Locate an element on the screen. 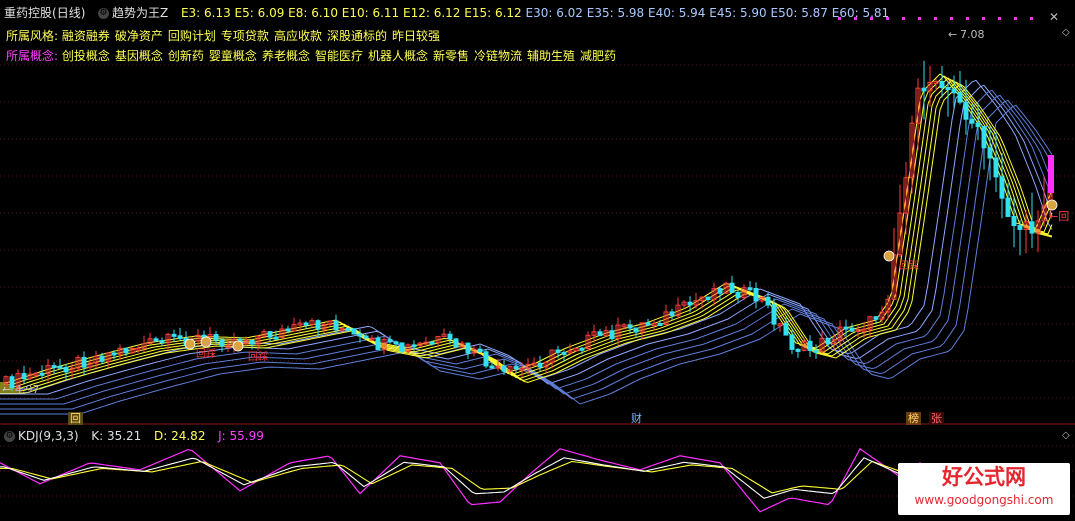 The image size is (1075, 521). watermark-logo: 好公式网 www.goodgongshi.com is located at coordinates (984, 489).